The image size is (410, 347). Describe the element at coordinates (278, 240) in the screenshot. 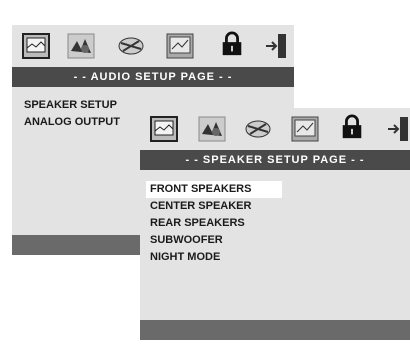

I see `menu-item-subwoofer: SUBWOOFER` at that location.